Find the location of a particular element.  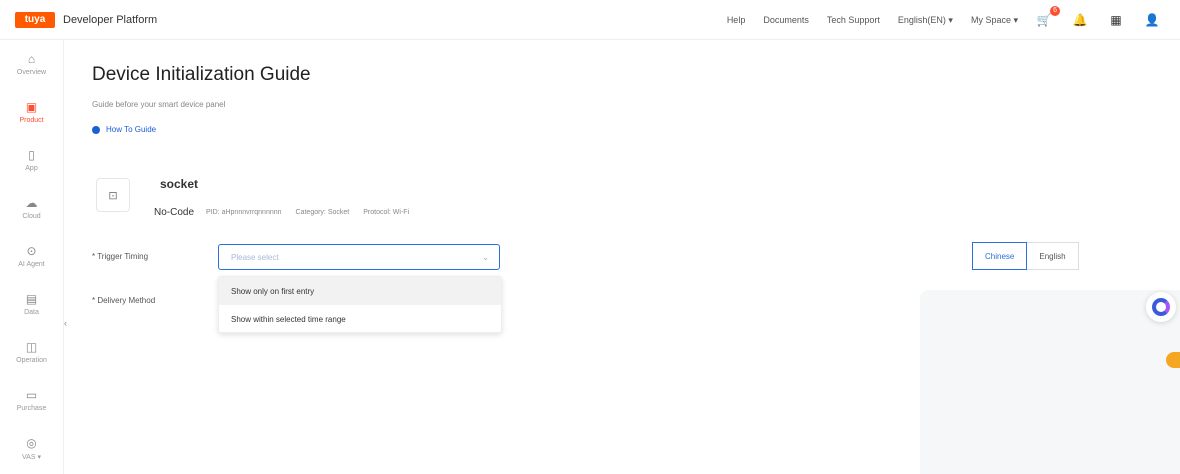

trigger-timing-select: Please select ⌄ is located at coordinates (359, 257).